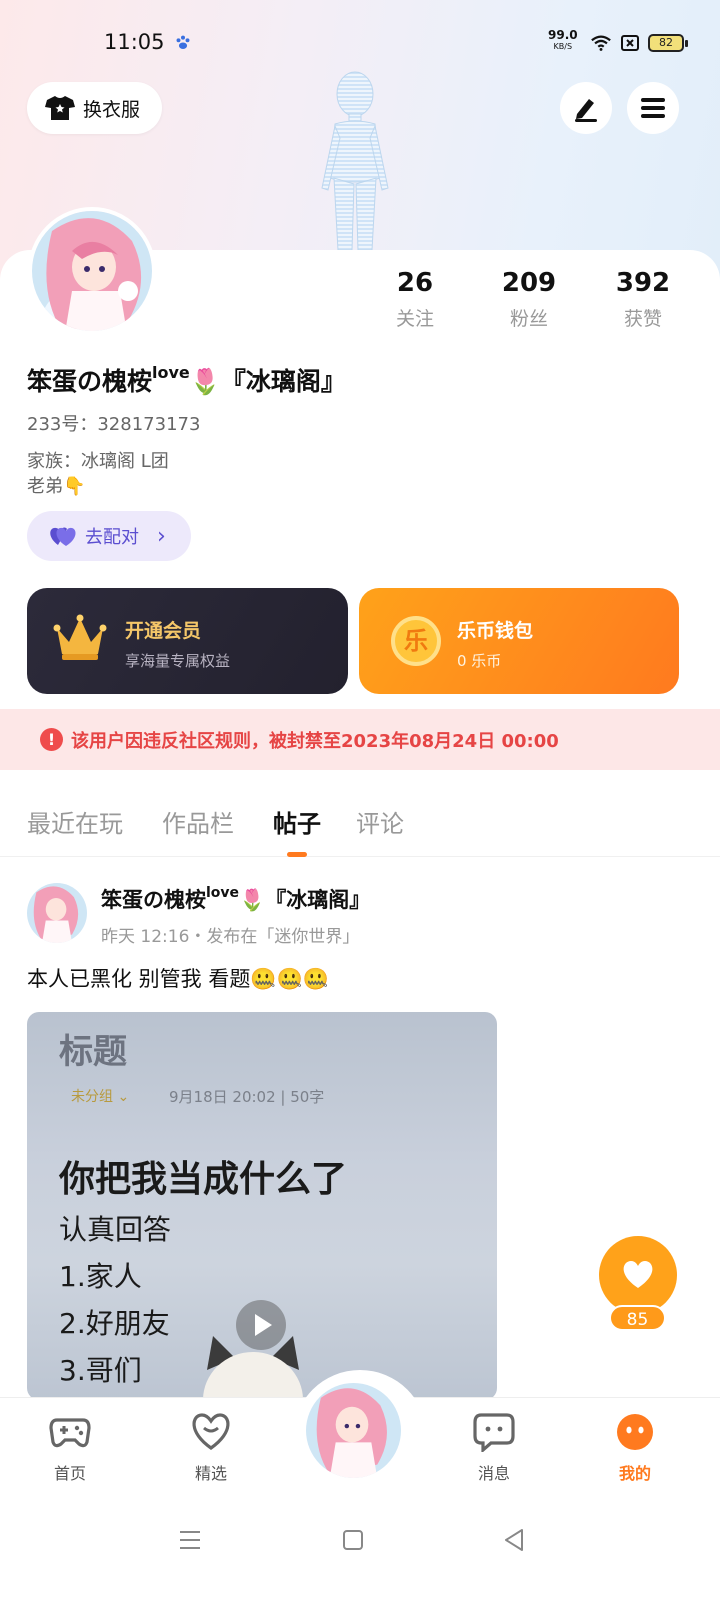  I want to click on ban-notice: ! 该用户因违反社区规则，被封禁至2023年08月24日 00:00, so click(360, 739).